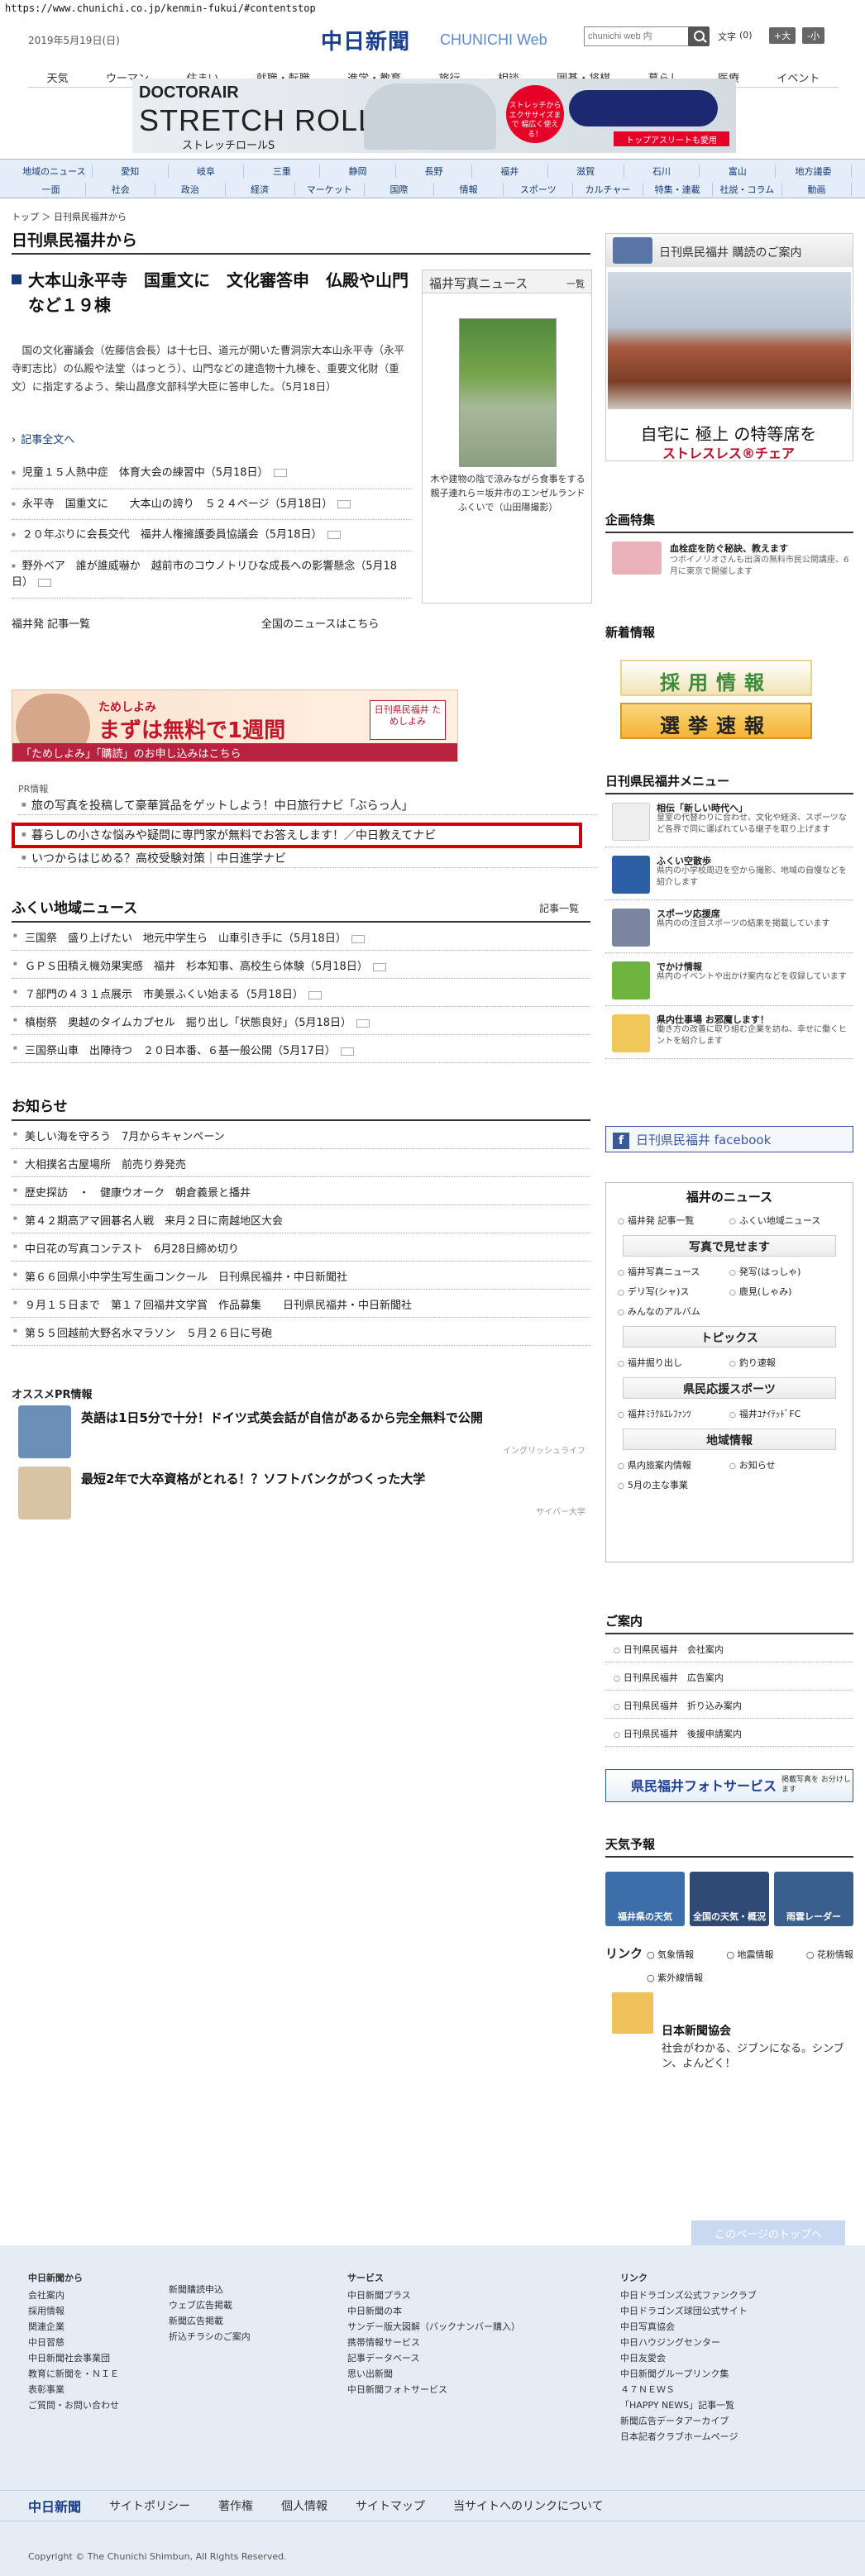  Describe the element at coordinates (400, 189) in the screenshot. I see `cat-item: 国際` at that location.